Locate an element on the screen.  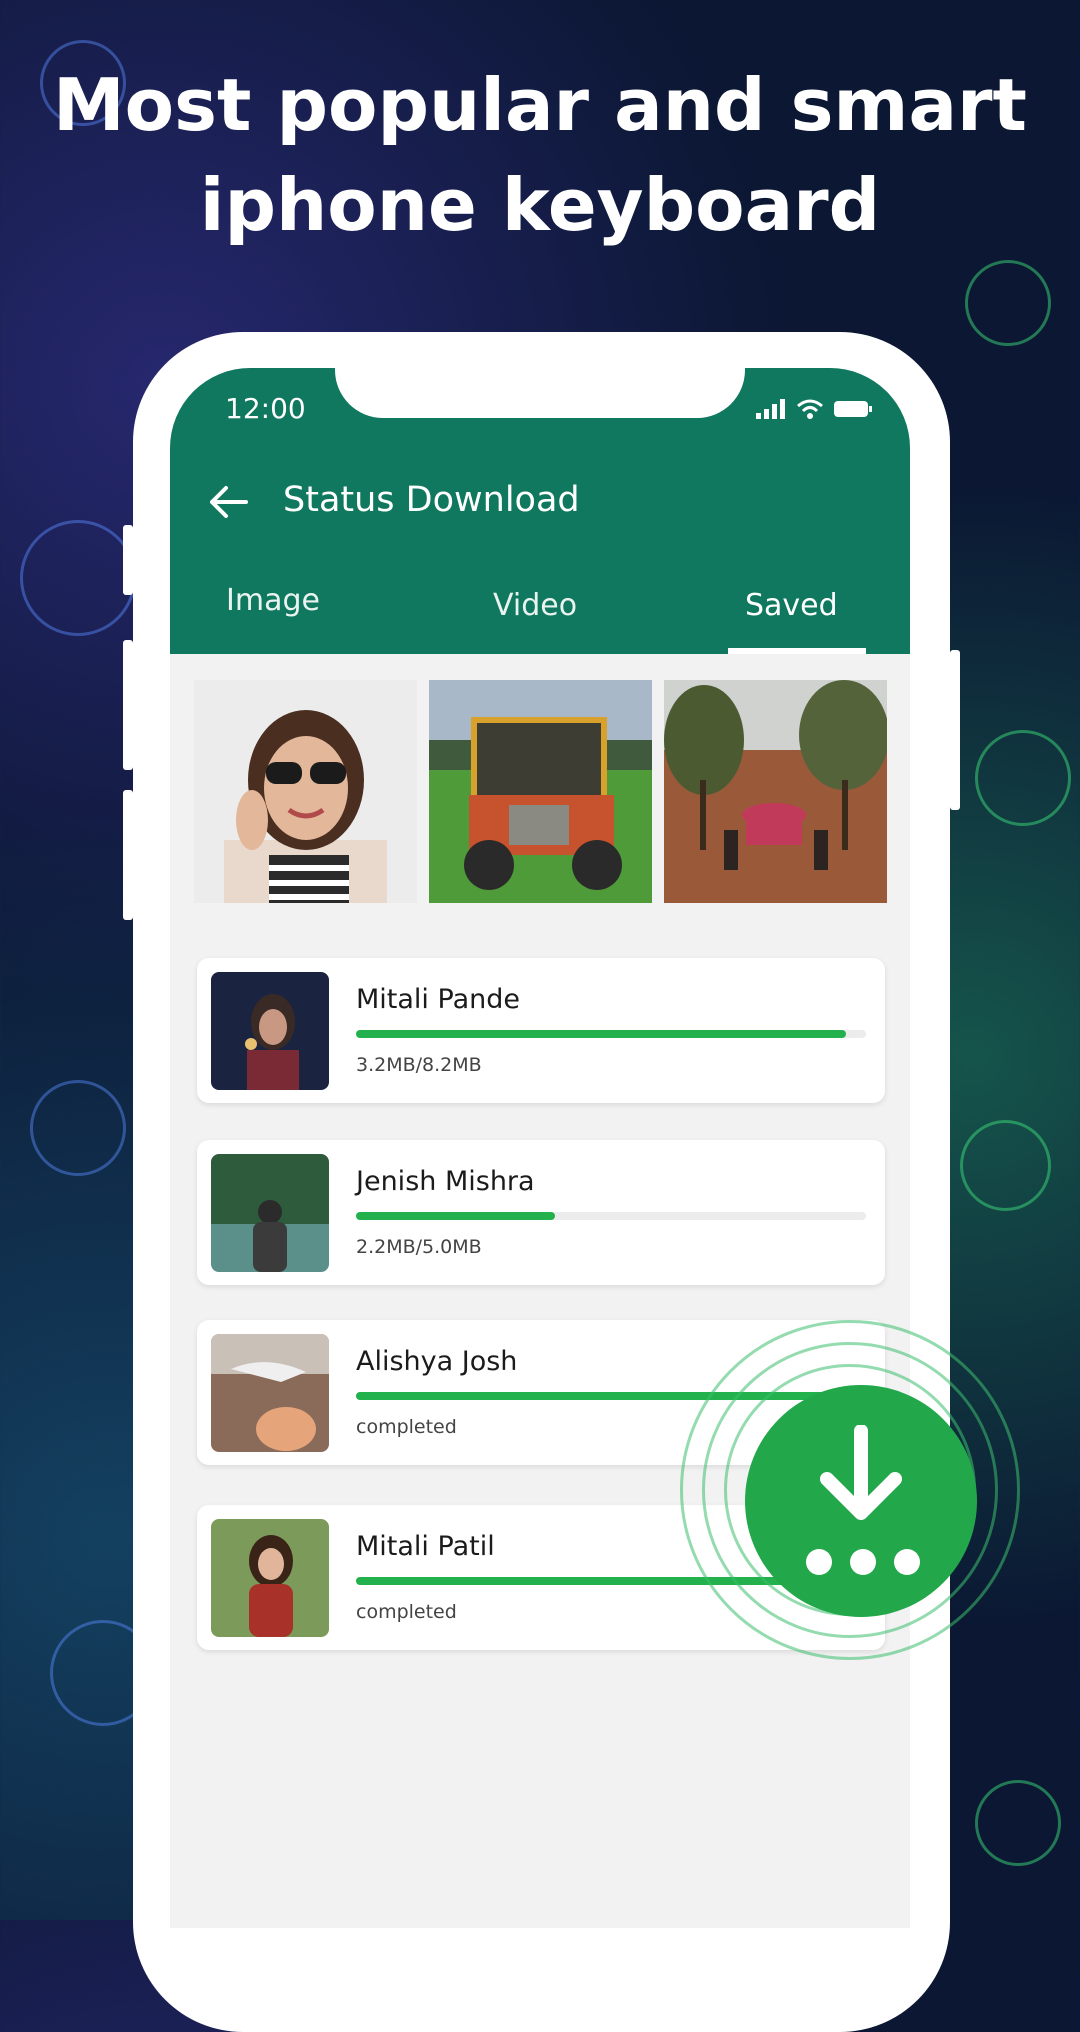
download-fab-area is located at coordinates (850, 1490).